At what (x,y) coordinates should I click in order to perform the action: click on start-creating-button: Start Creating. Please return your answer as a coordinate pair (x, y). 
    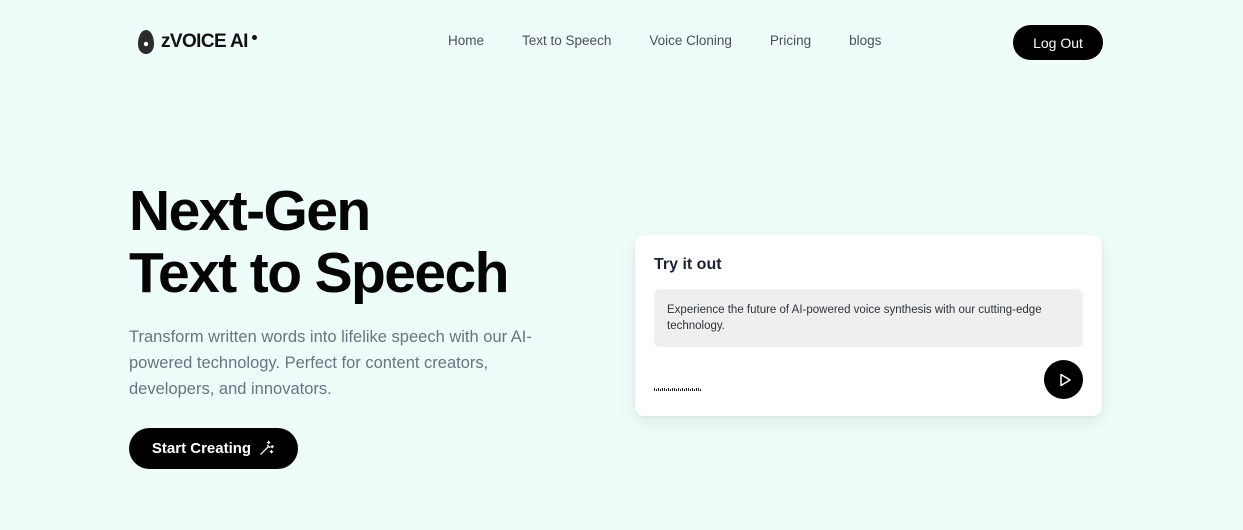
    Looking at the image, I should click on (213, 448).